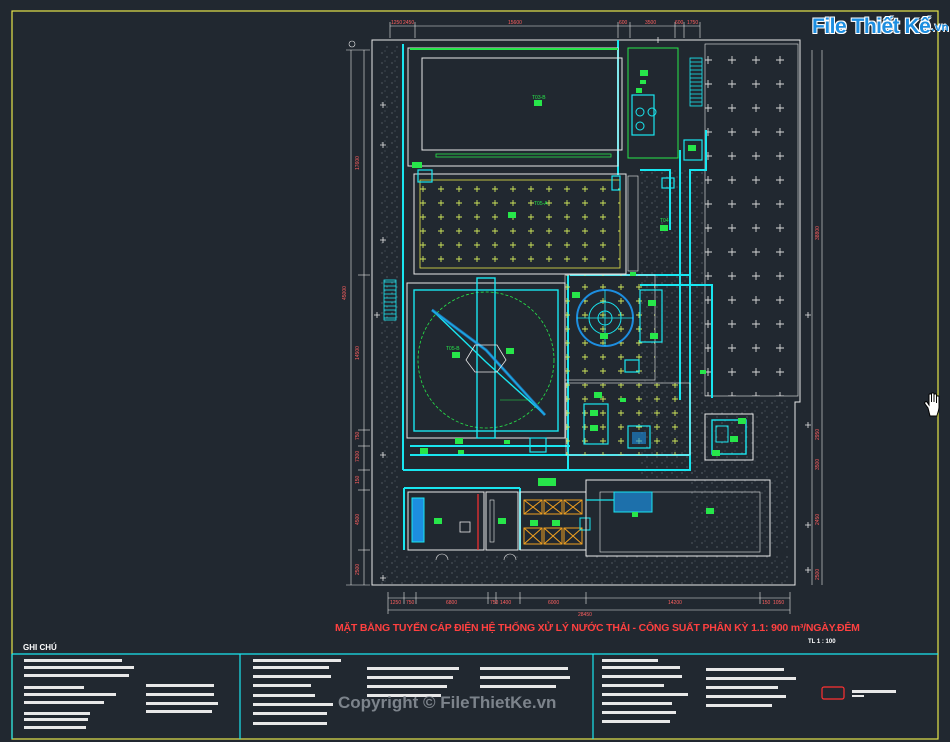  I want to click on tank-label: T05-A, so click(541, 204).